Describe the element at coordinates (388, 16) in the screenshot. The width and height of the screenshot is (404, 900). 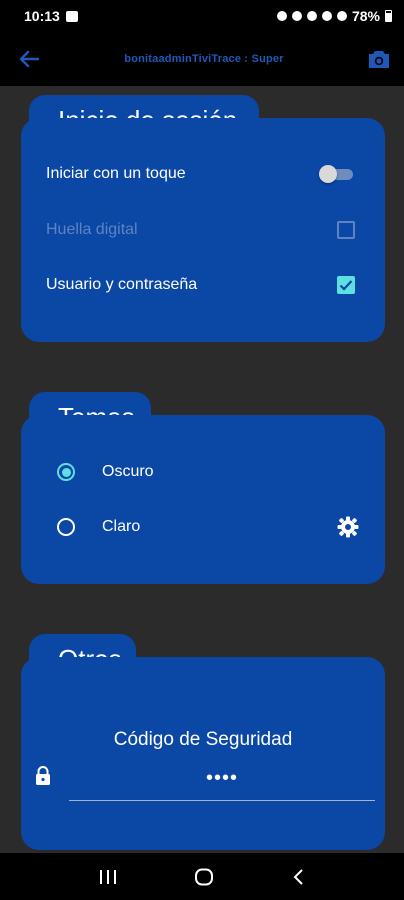
I see `battery-icon` at that location.